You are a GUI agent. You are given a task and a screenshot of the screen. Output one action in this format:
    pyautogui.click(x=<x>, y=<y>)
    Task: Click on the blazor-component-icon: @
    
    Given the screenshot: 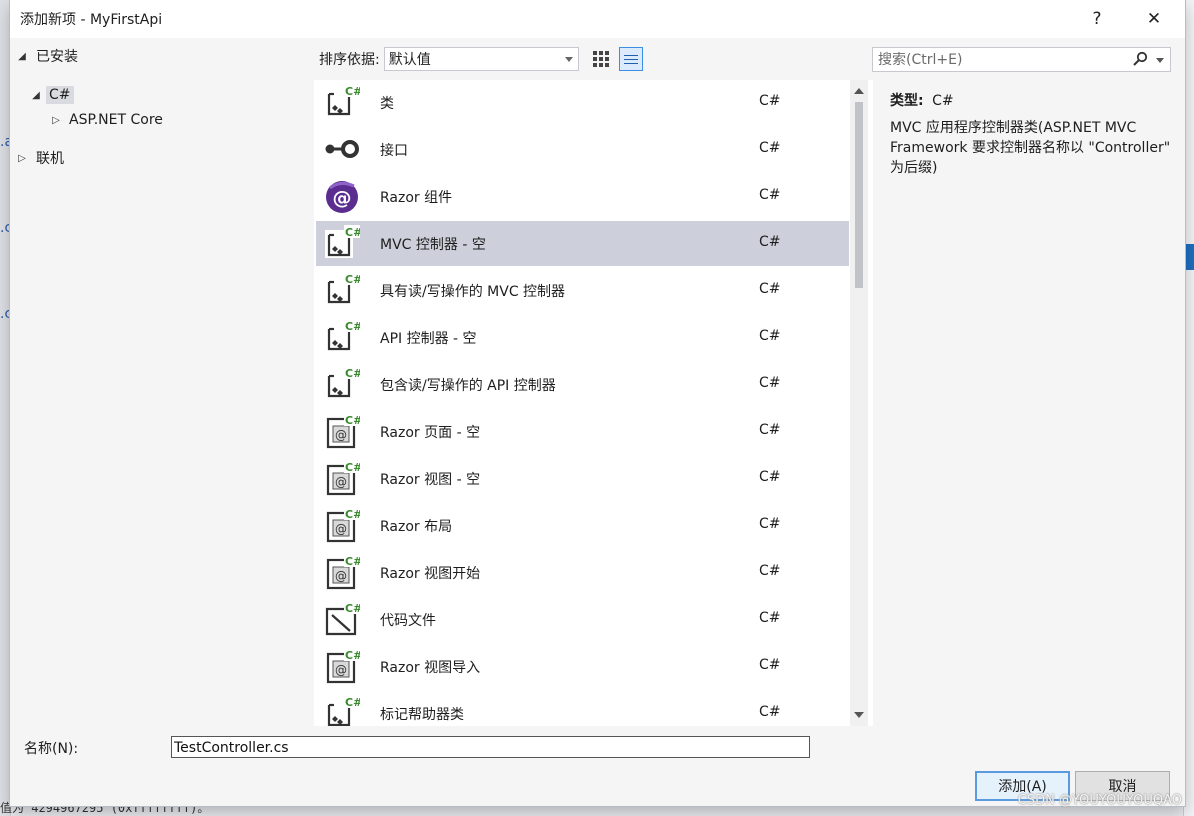 What is the action you would take?
    pyautogui.click(x=342, y=196)
    